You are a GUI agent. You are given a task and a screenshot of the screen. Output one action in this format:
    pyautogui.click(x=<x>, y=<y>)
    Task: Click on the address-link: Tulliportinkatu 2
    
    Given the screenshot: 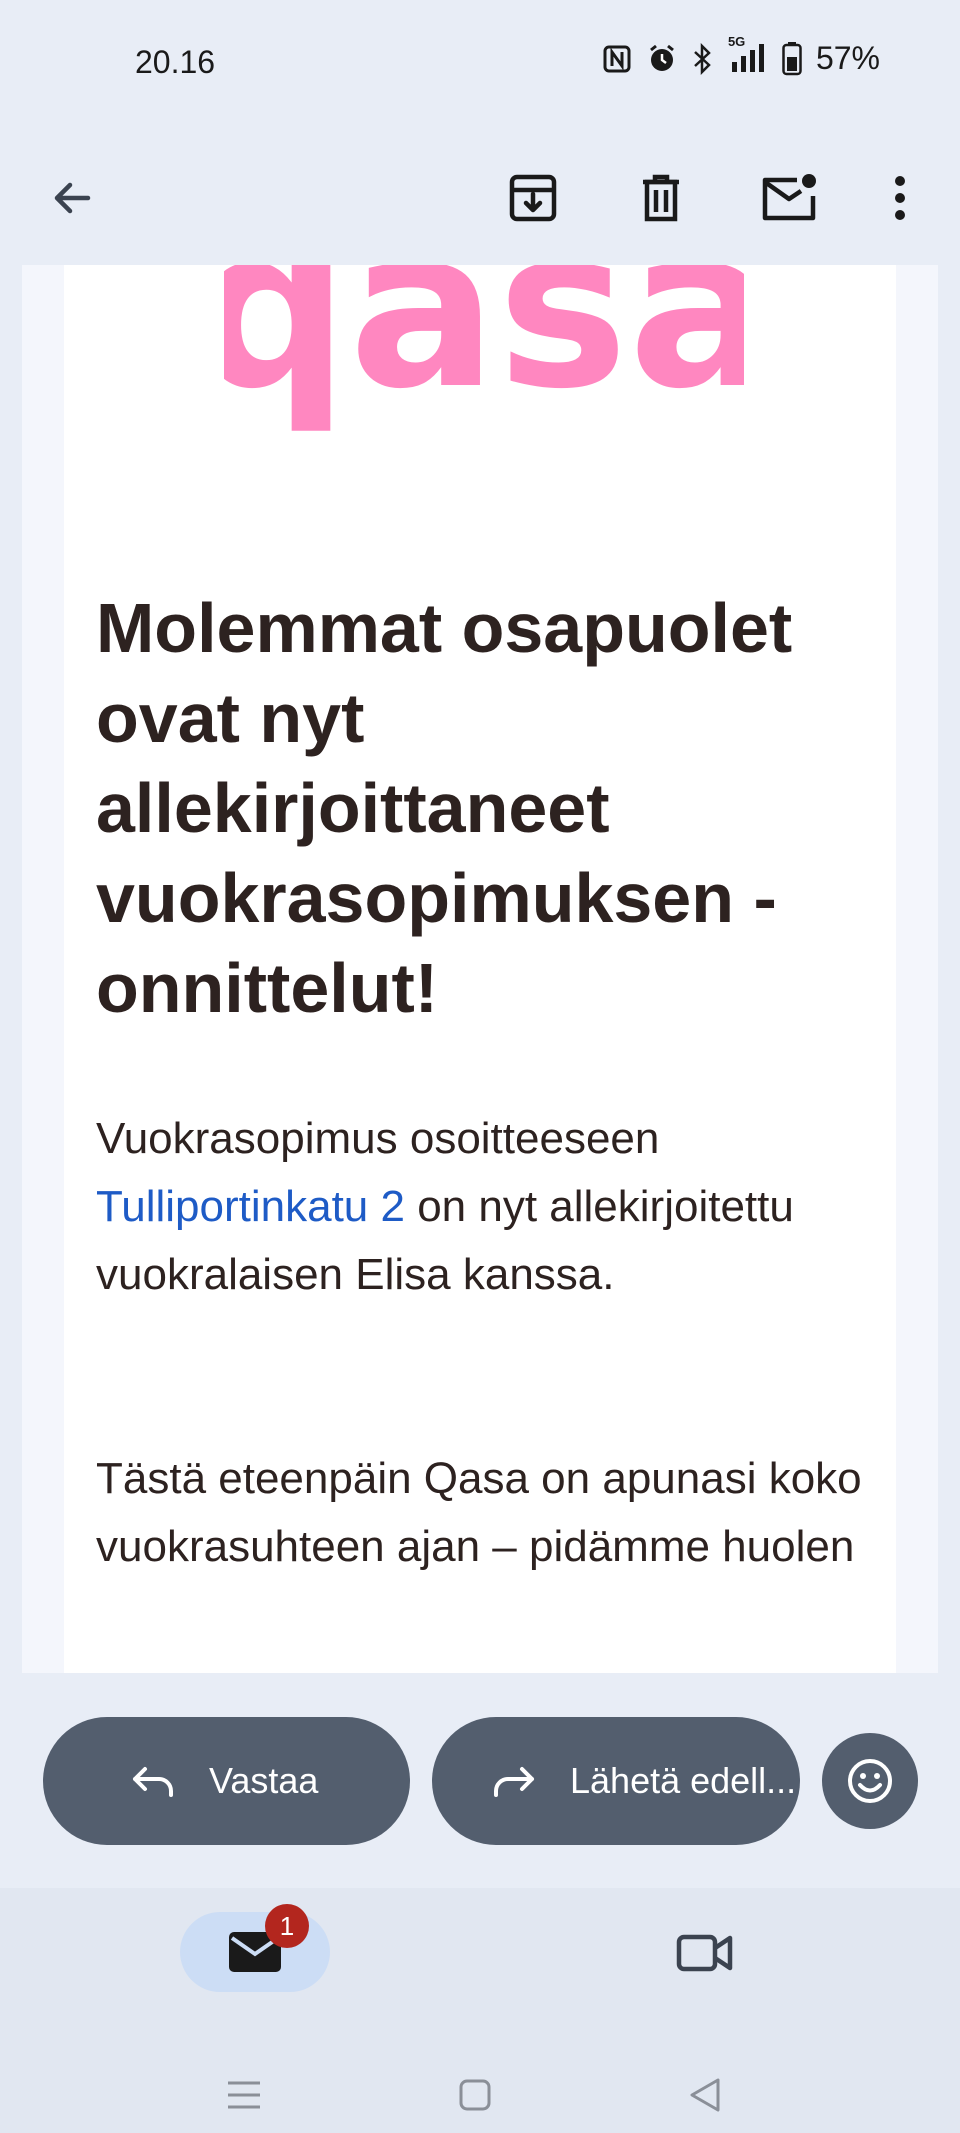 What is the action you would take?
    pyautogui.click(x=250, y=1206)
    